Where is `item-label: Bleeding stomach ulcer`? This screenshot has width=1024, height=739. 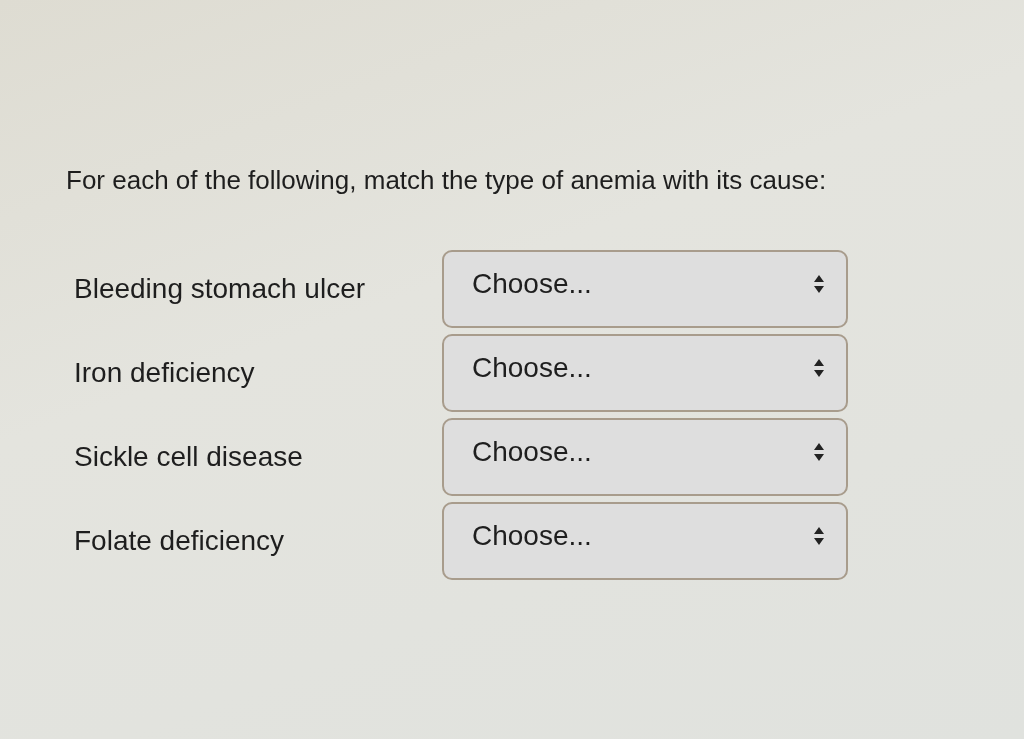
item-label: Bleeding stomach ulcer is located at coordinates (220, 289).